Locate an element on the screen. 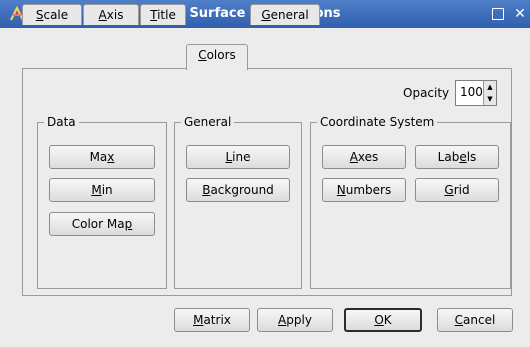 The image size is (530, 347). data-group-title: Data is located at coordinates (61, 122).